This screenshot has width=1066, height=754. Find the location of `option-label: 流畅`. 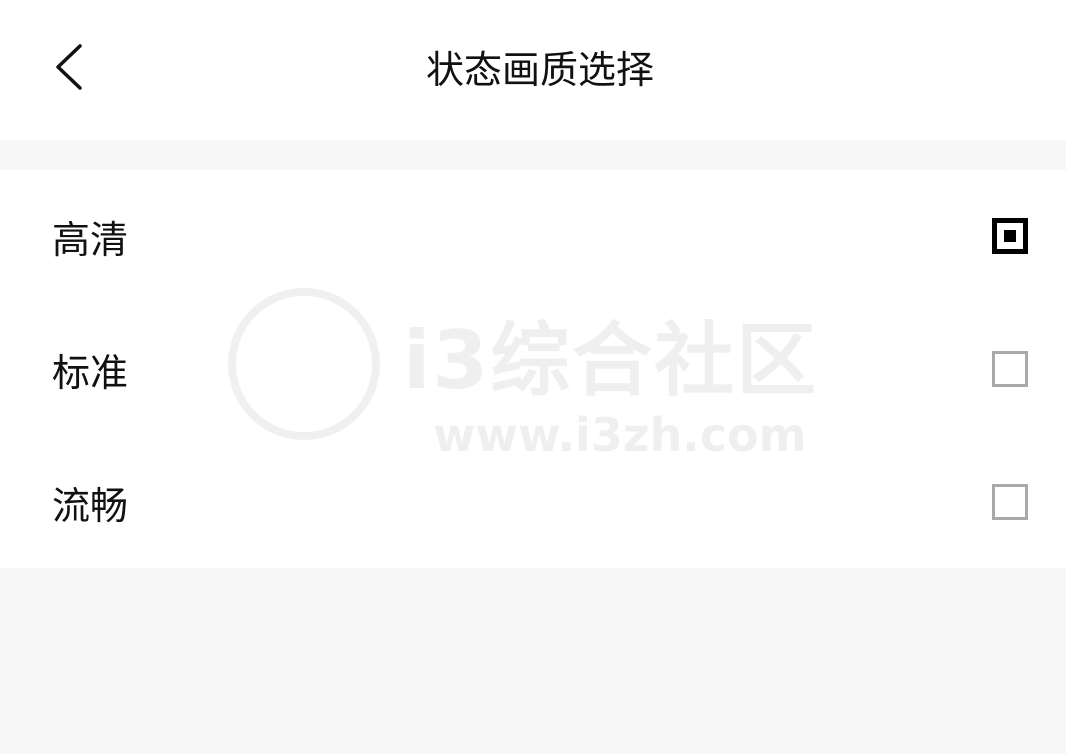

option-label: 流畅 is located at coordinates (90, 506).